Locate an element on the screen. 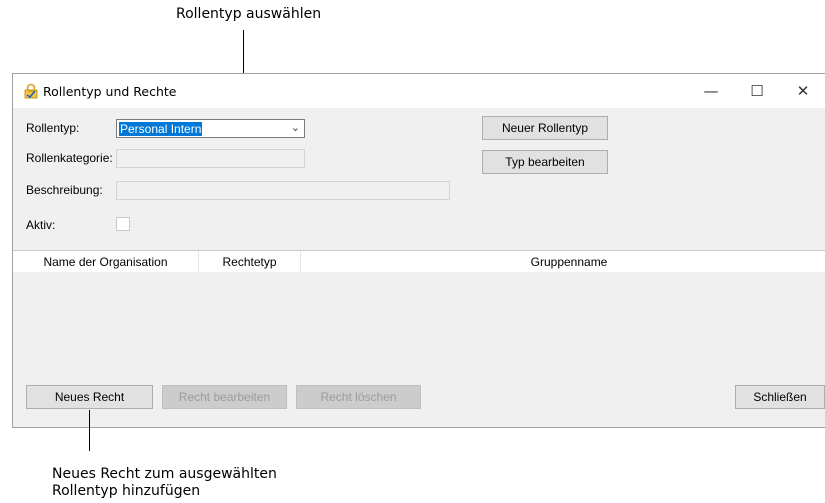 The image size is (825, 503). annotation-select-role-type: Rollentyp auswählen is located at coordinates (249, 14).